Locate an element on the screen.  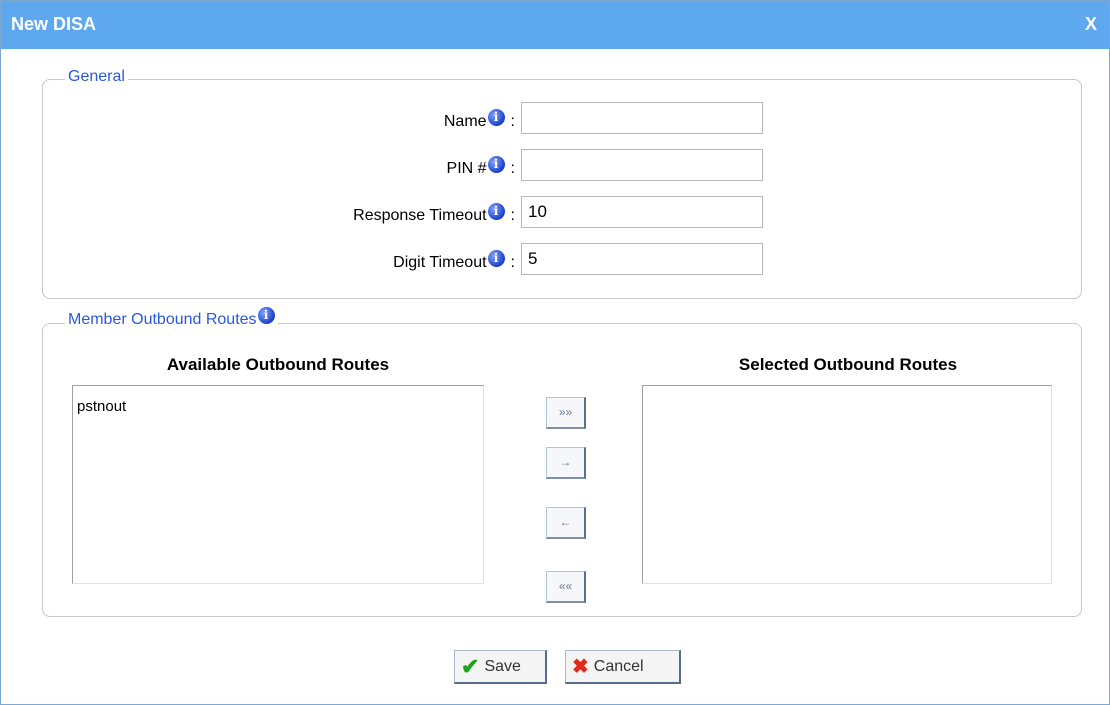
name-label: Name i: is located at coordinates (479, 119).